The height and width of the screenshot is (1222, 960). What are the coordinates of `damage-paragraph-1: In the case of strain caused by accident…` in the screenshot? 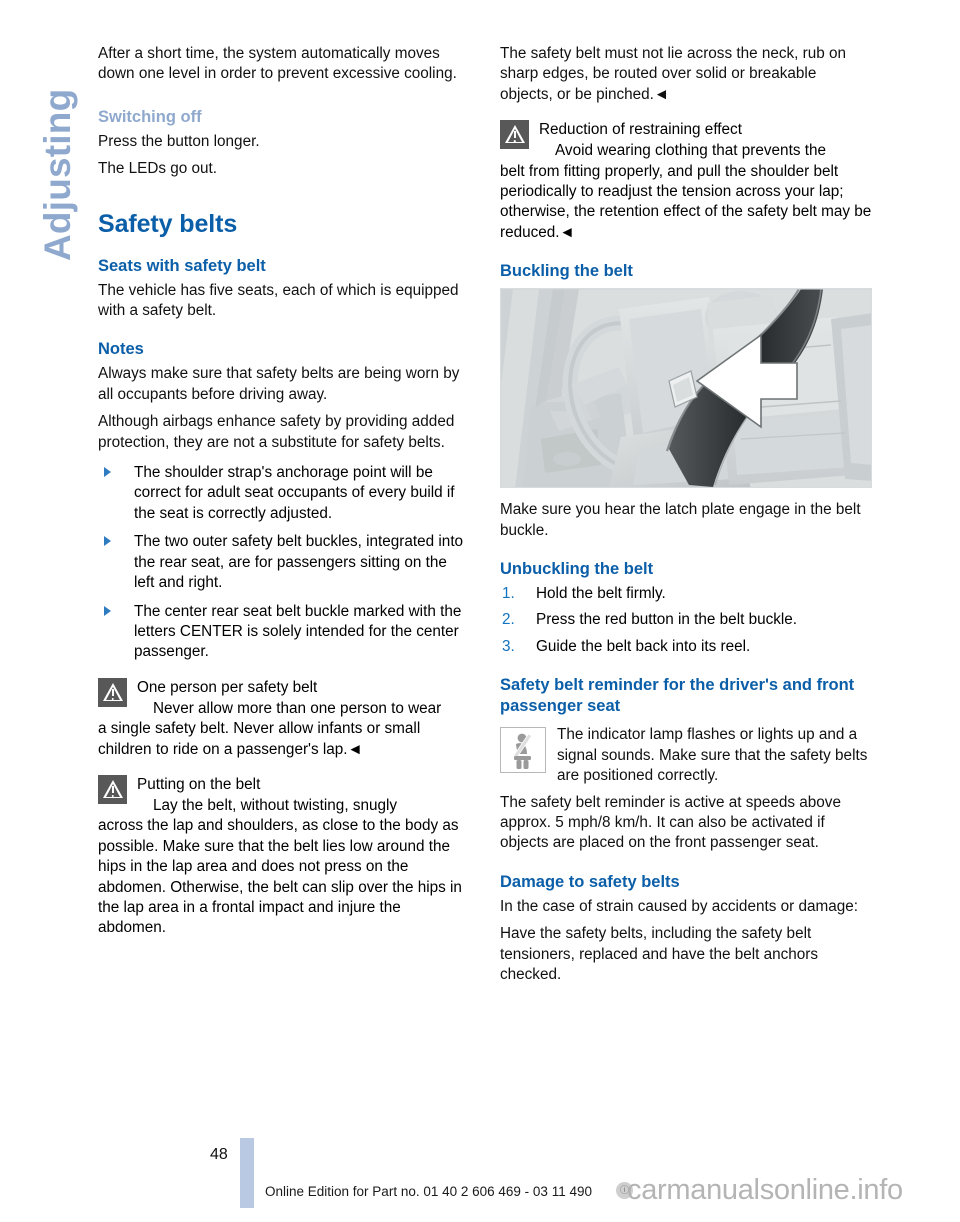 It's located at (679, 906).